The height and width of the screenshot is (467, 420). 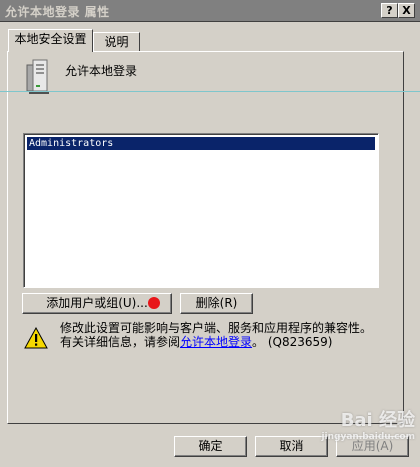 I want to click on title-bar: 允许本地登录 属性 ? X, so click(x=210, y=11).